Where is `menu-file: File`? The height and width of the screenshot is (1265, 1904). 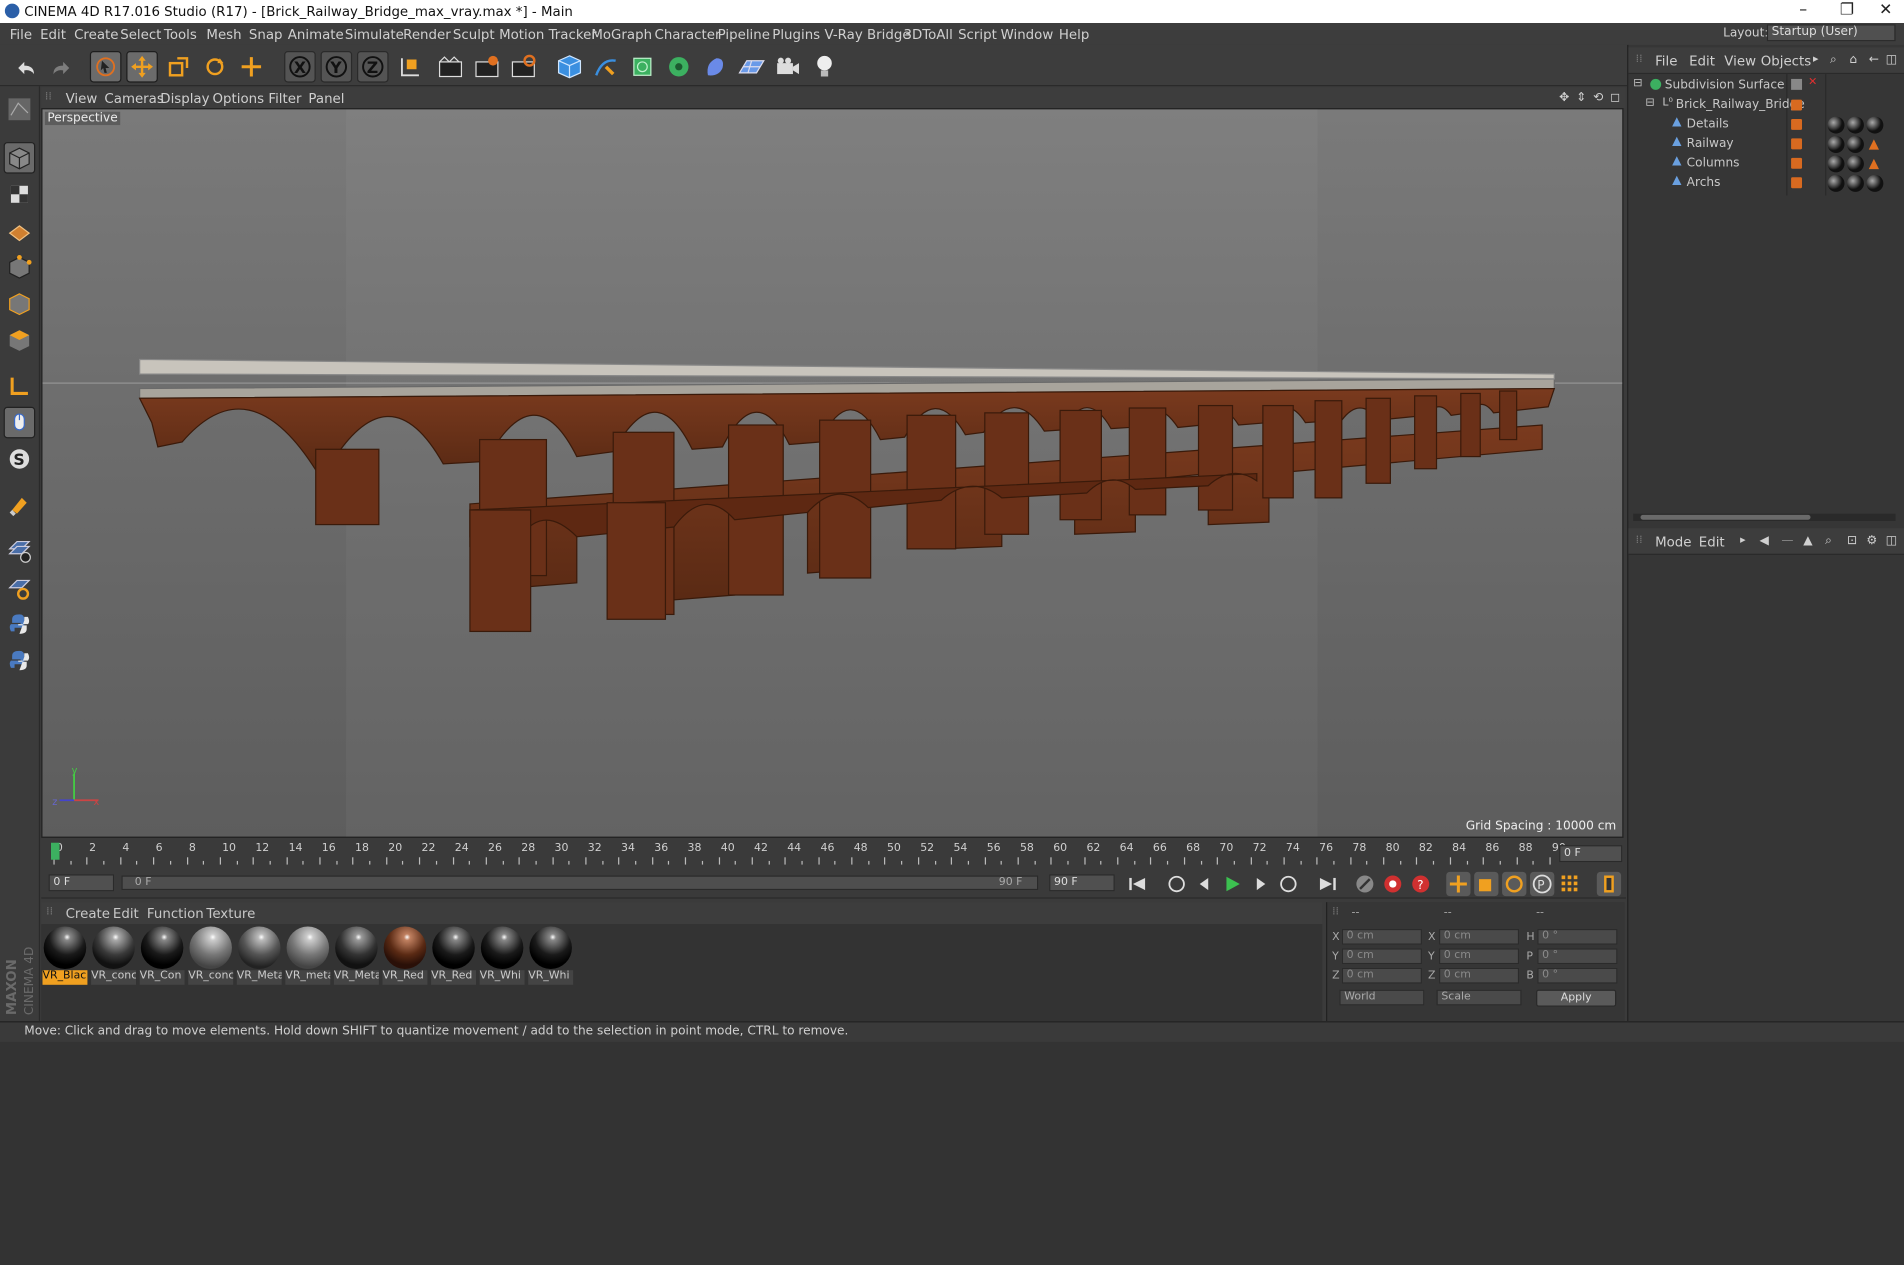 menu-file: File is located at coordinates (21, 35).